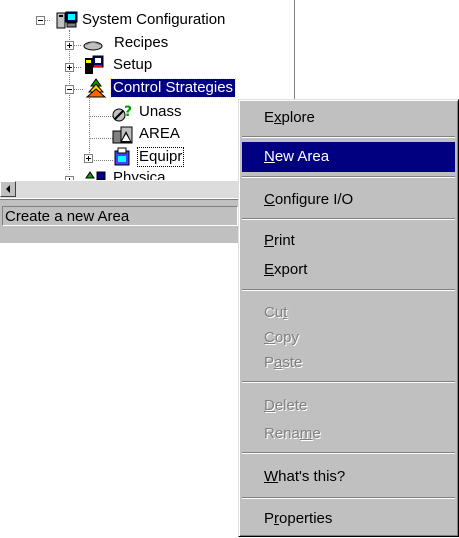 This screenshot has height=538, width=459. What do you see at coordinates (269, 117) in the screenshot?
I see `menu-item-label: E` at bounding box center [269, 117].